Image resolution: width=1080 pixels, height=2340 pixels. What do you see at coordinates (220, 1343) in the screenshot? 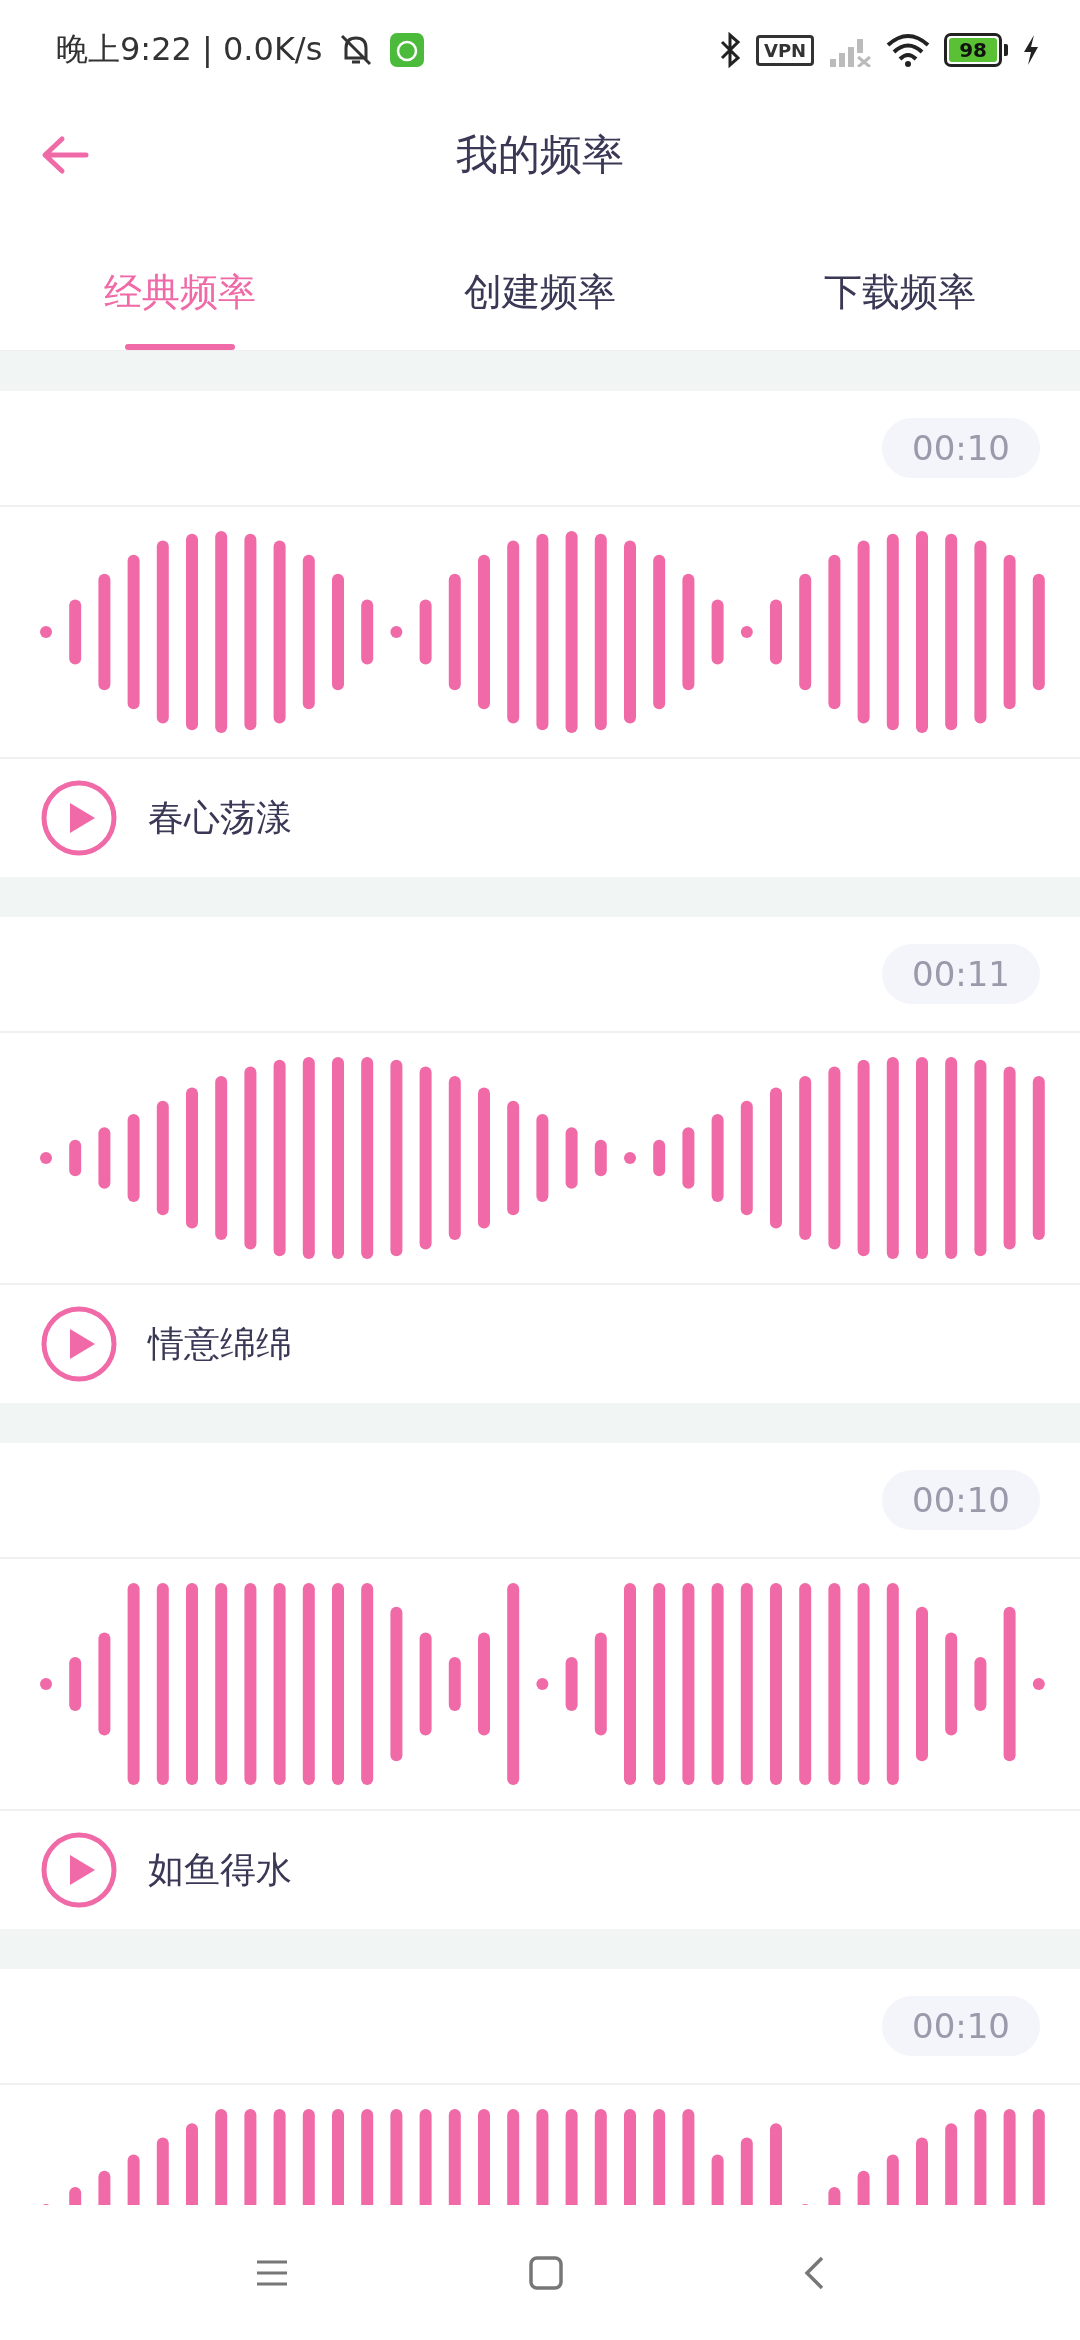
I see `track-name: 情意绵绵` at bounding box center [220, 1343].